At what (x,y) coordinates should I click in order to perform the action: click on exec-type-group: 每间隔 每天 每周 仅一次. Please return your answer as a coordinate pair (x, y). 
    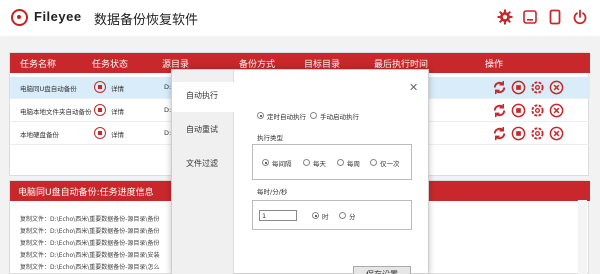
    Looking at the image, I should click on (332, 162).